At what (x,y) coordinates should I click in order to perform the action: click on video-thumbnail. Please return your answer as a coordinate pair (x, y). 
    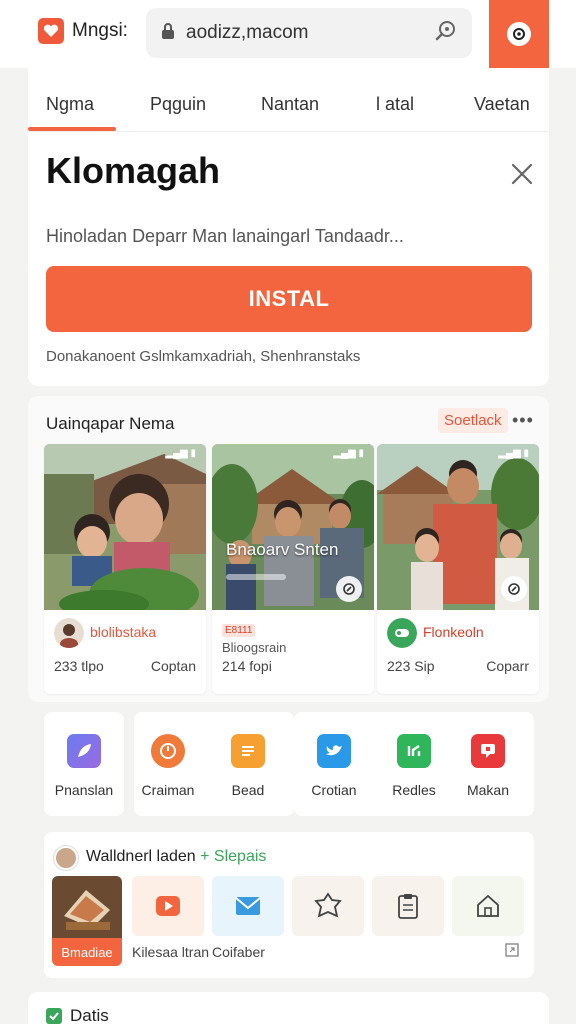
    Looking at the image, I should click on (125, 527).